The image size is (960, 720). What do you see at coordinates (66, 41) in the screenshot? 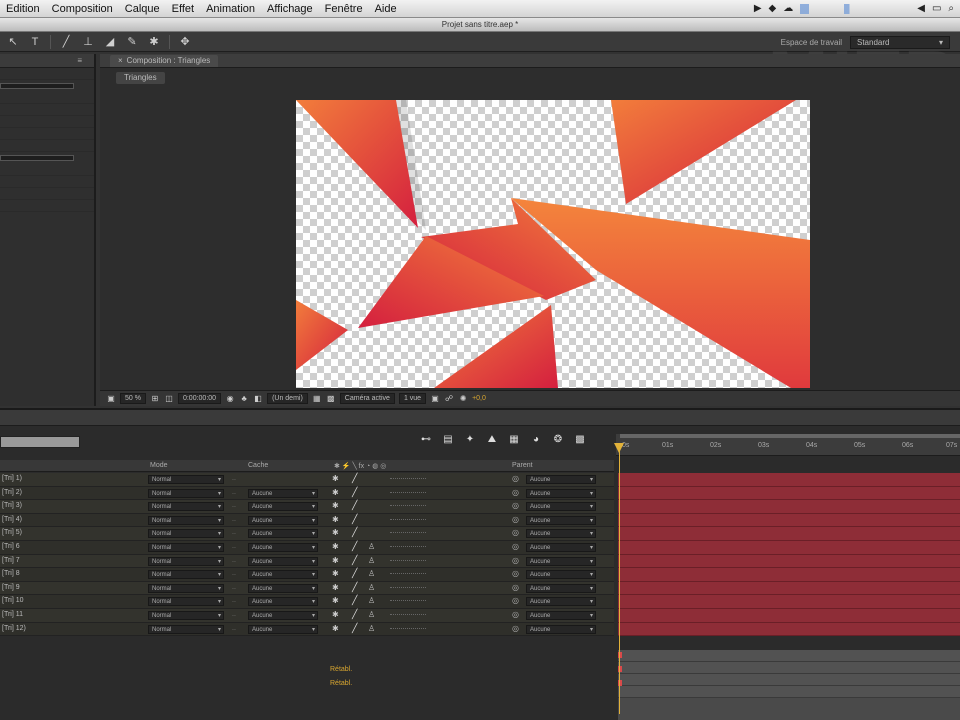
I see `brush-tool-icon: ╱` at bounding box center [66, 41].